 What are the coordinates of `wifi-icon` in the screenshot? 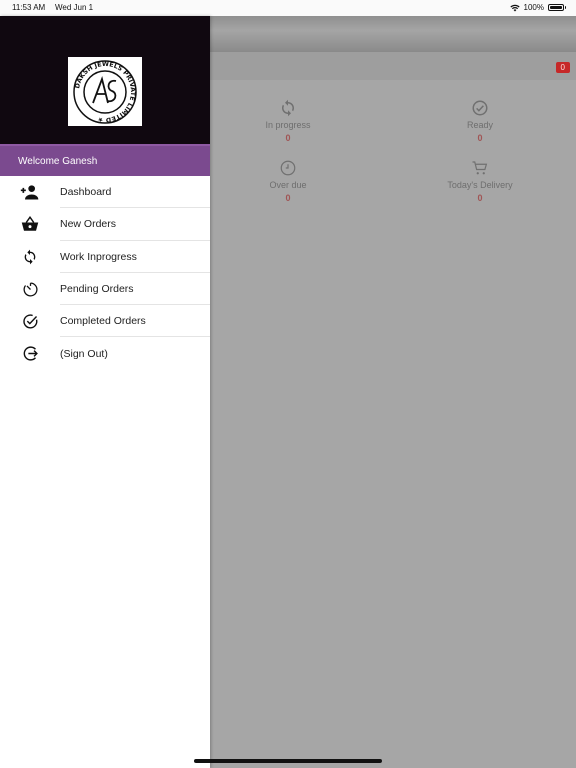 It's located at (514, 7).